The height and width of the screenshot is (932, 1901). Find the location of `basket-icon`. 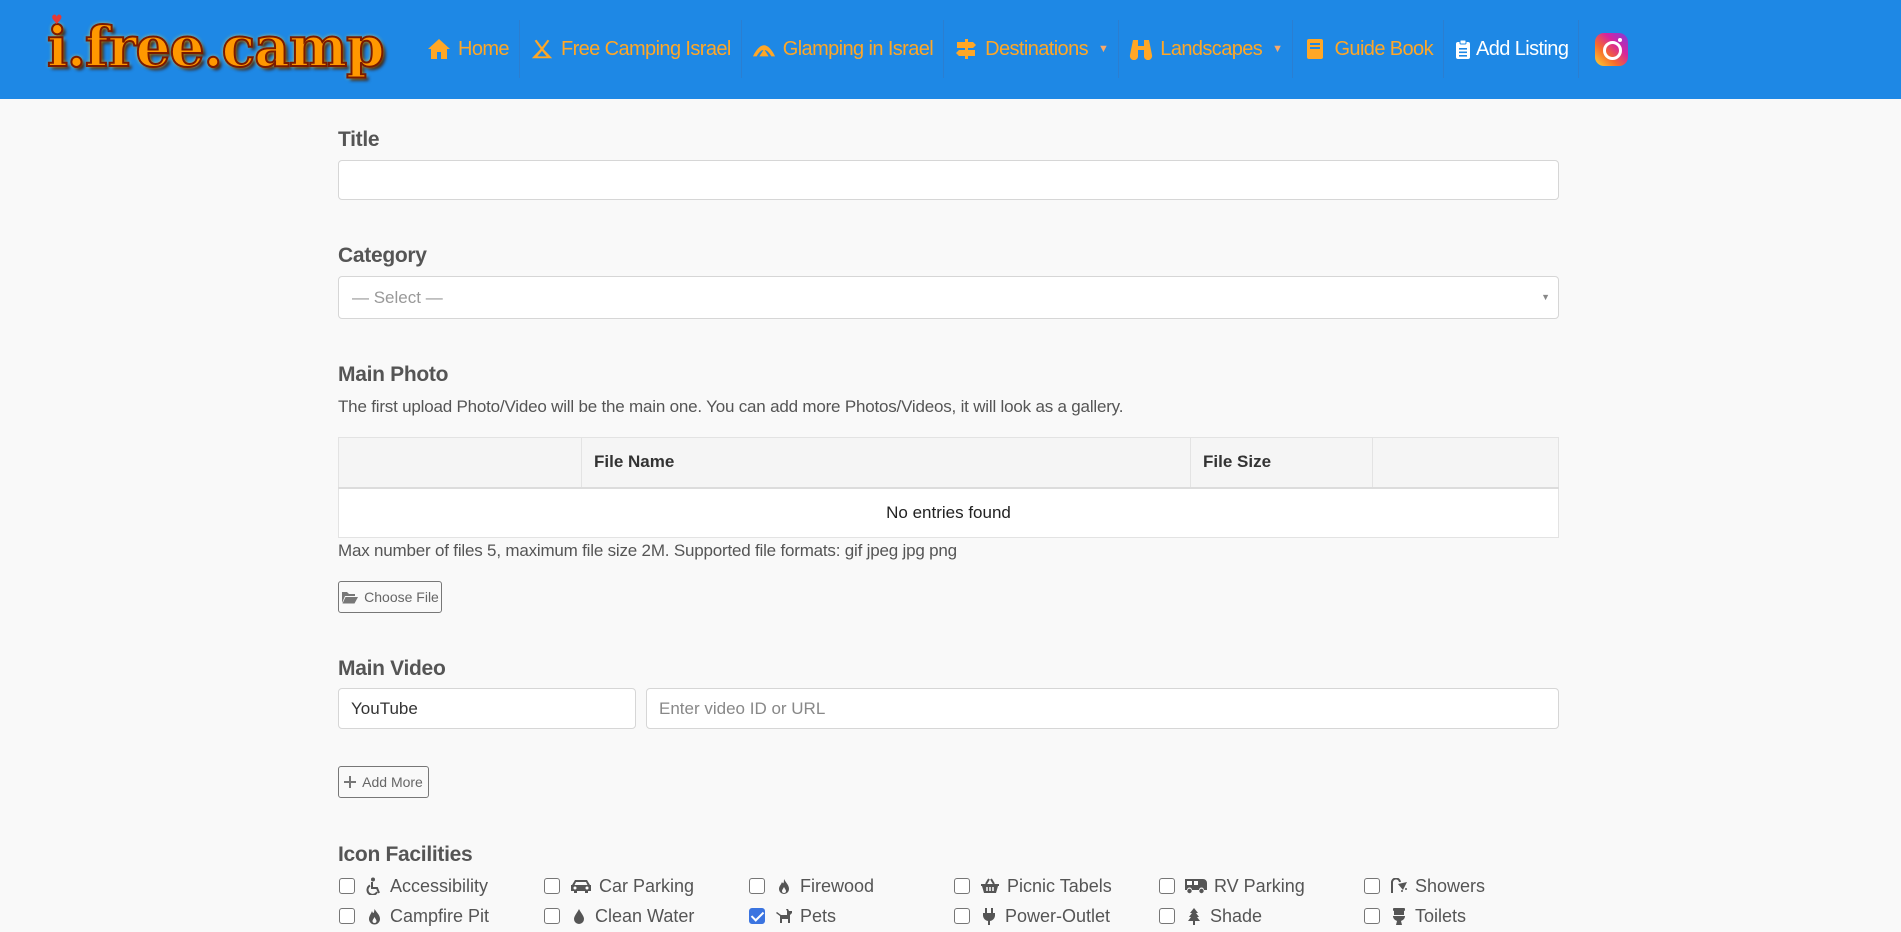

basket-icon is located at coordinates (990, 886).